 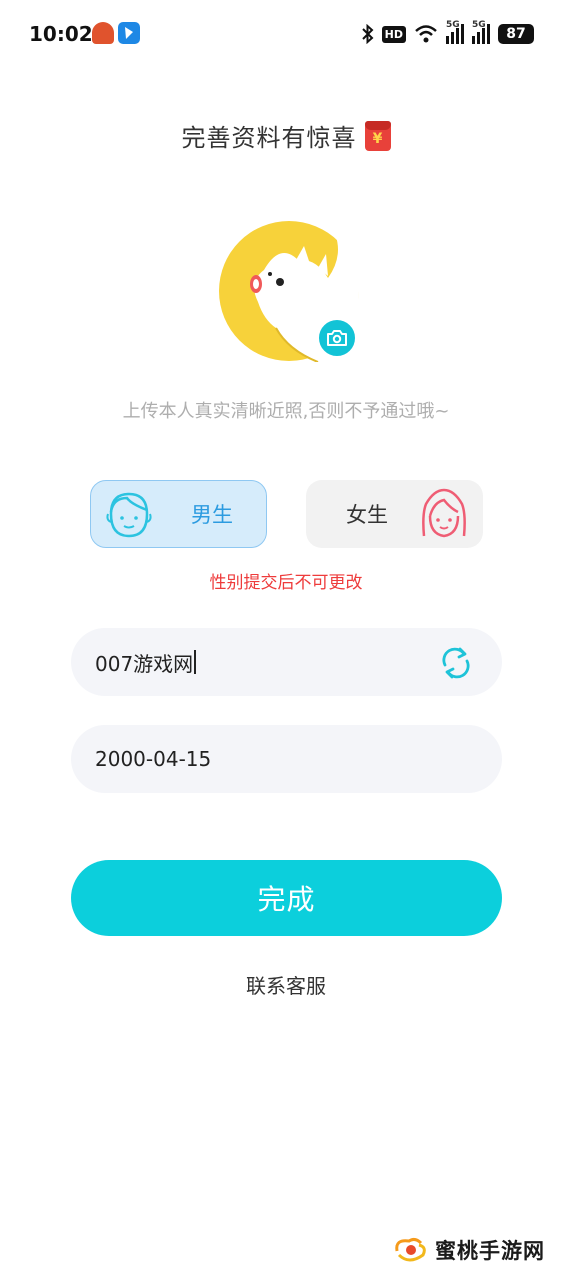 I want to click on text-cursor, so click(x=195, y=662).